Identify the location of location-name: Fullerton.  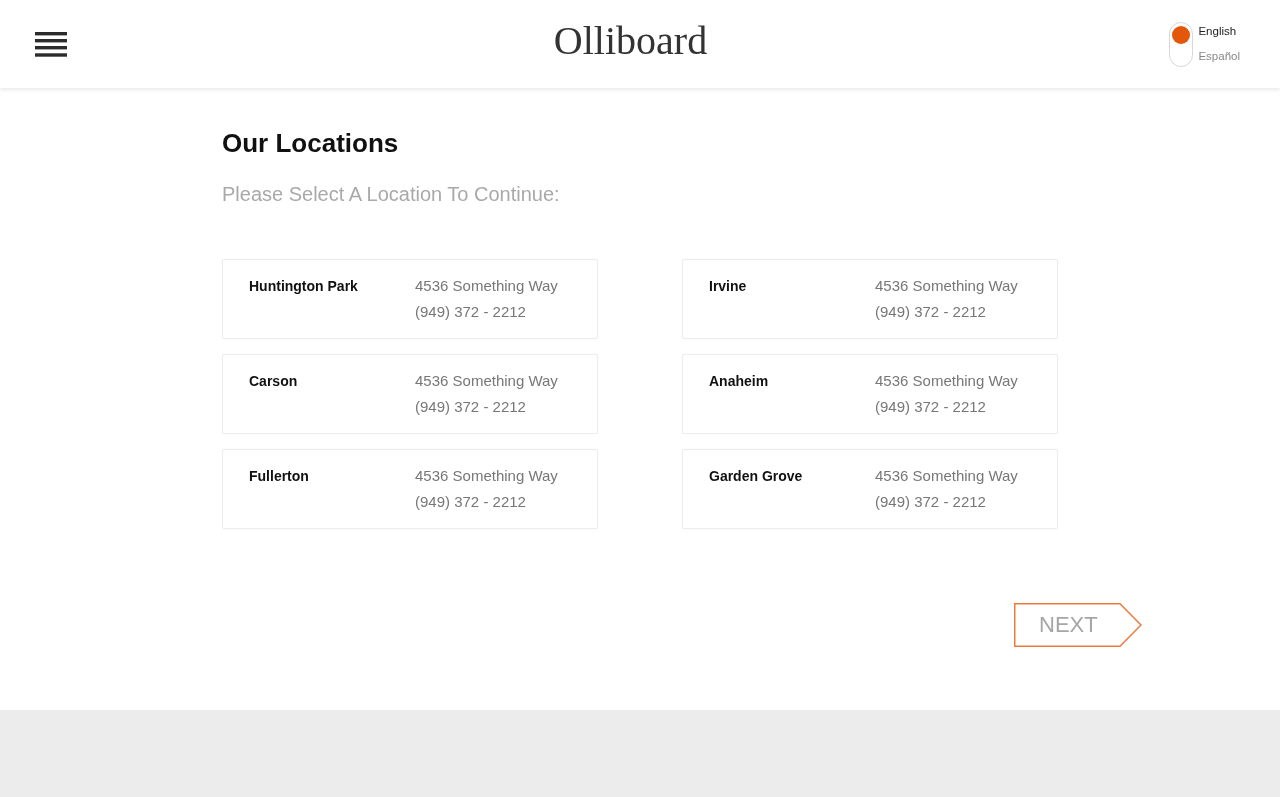
(279, 476).